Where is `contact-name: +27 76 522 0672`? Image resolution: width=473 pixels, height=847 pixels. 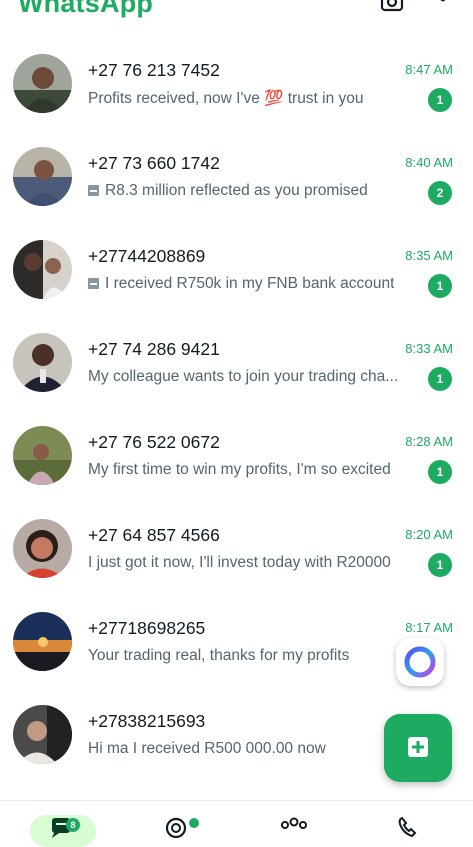 contact-name: +27 76 522 0672 is located at coordinates (154, 442).